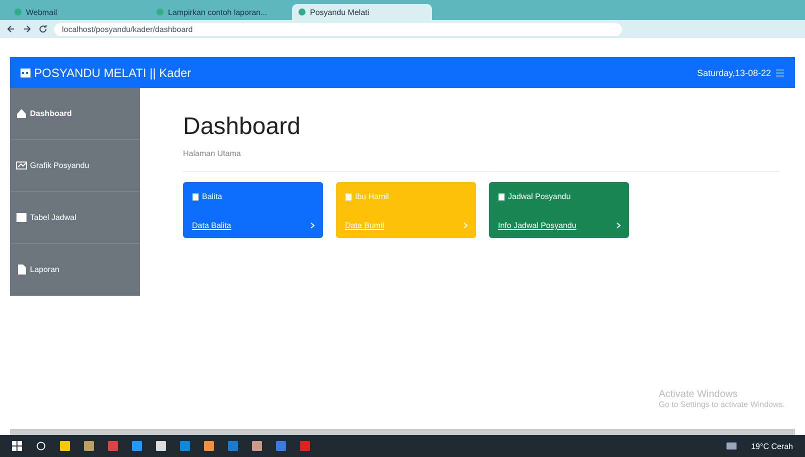 The height and width of the screenshot is (457, 805). What do you see at coordinates (372, 196) in the screenshot?
I see `card-title: Ibu Hamil` at bounding box center [372, 196].